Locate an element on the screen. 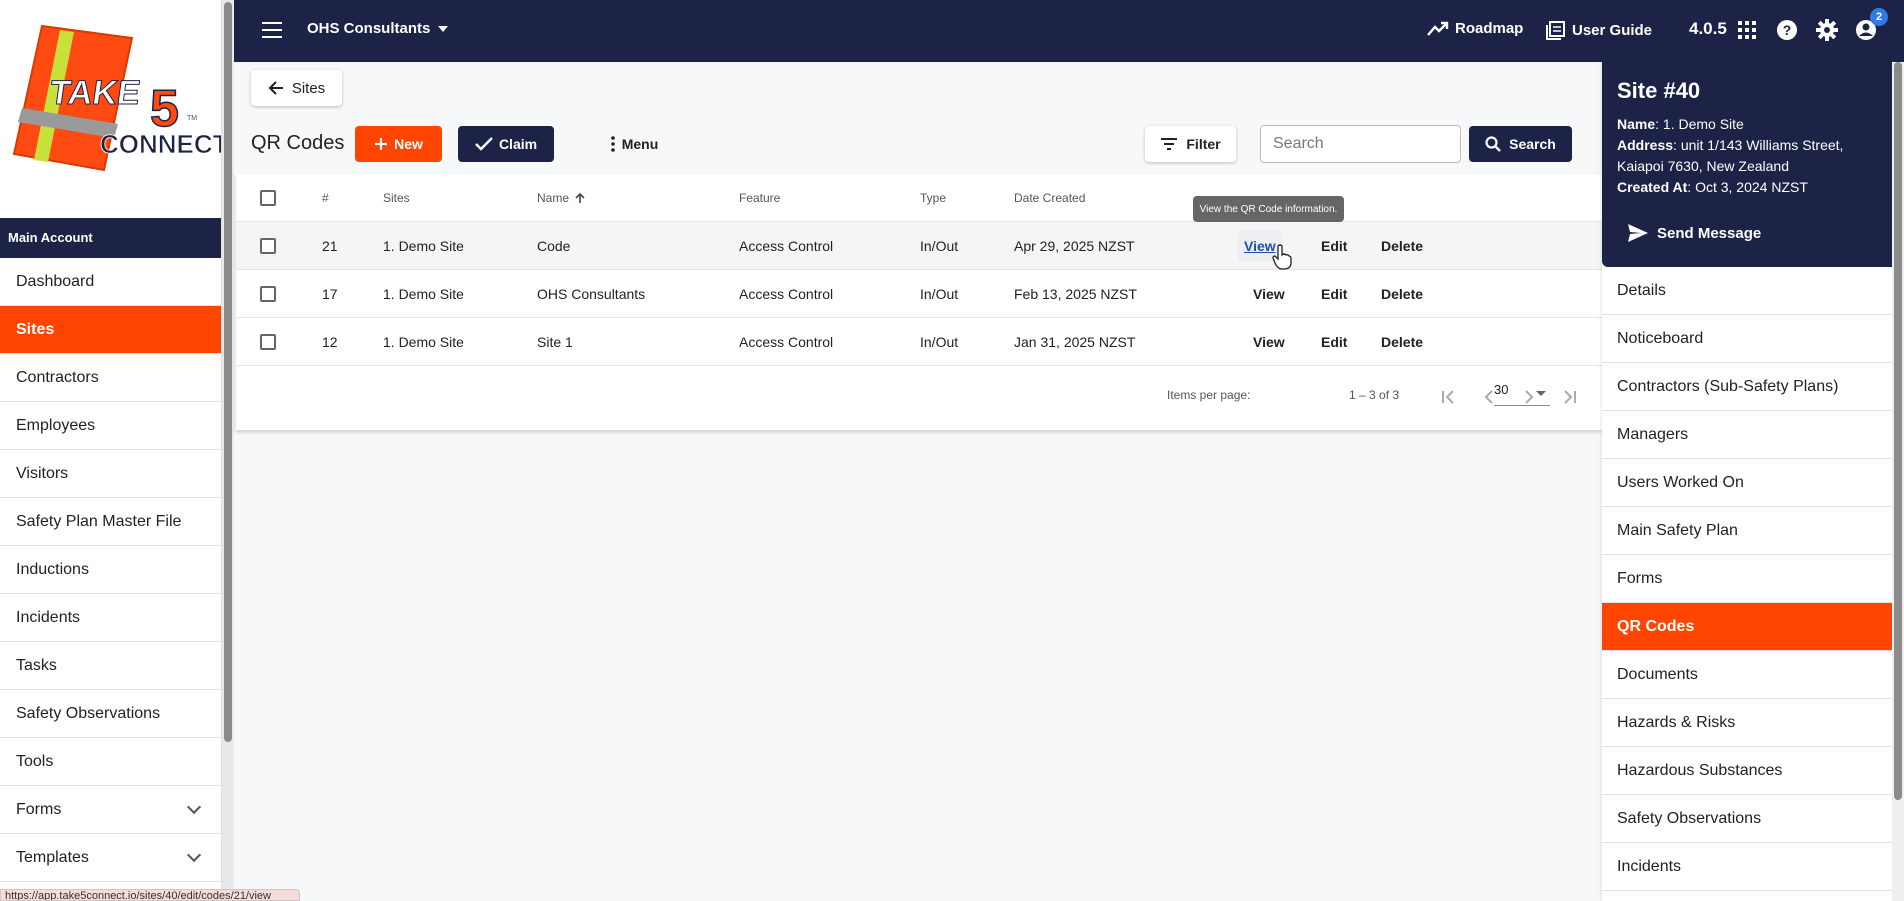 The image size is (1904, 901). hamburger-menu-icon is located at coordinates (272, 30).